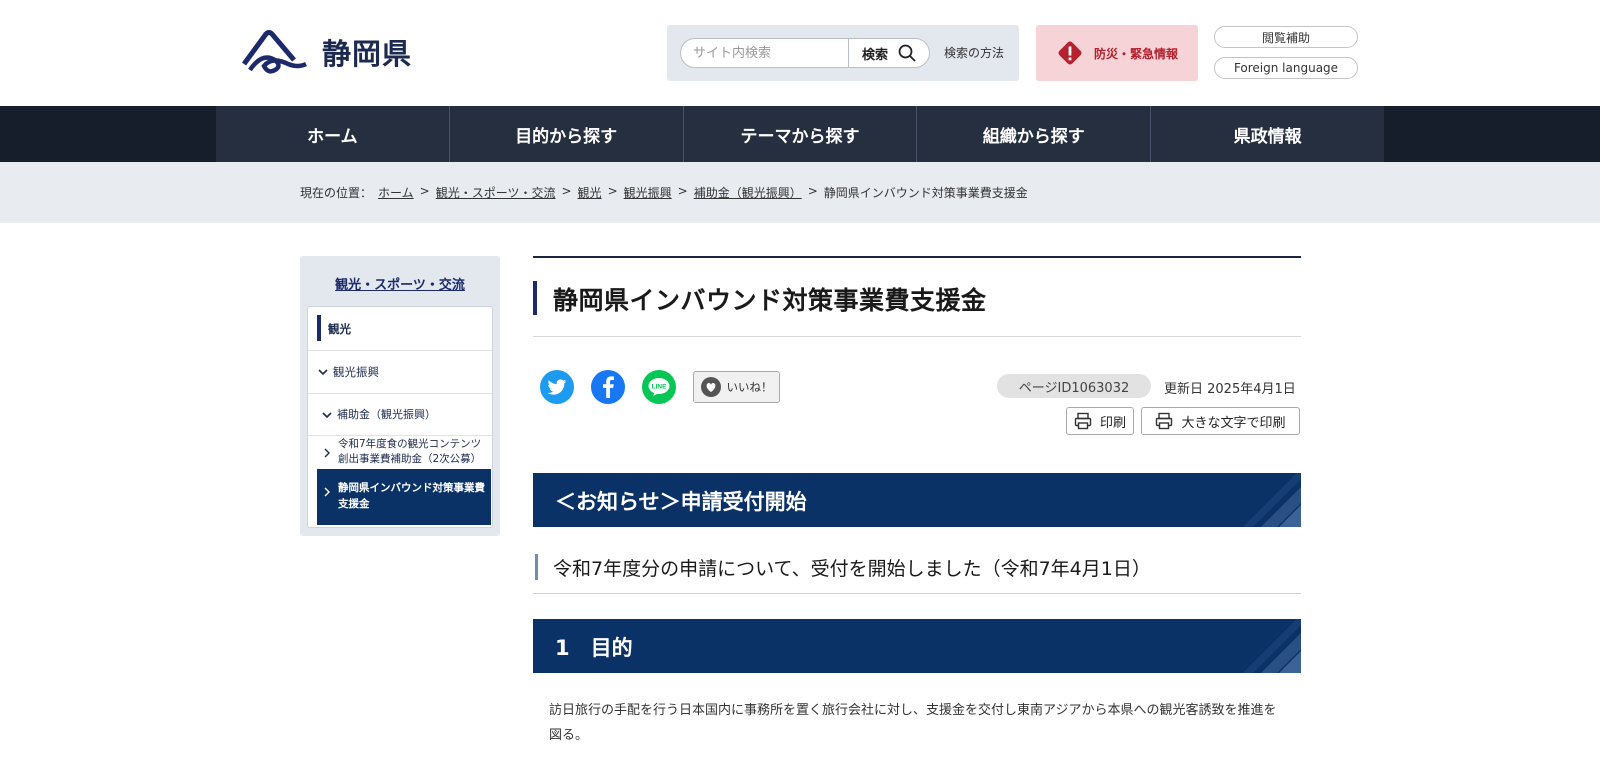 The image size is (1600, 759). I want to click on twitter-share-button, so click(557, 387).